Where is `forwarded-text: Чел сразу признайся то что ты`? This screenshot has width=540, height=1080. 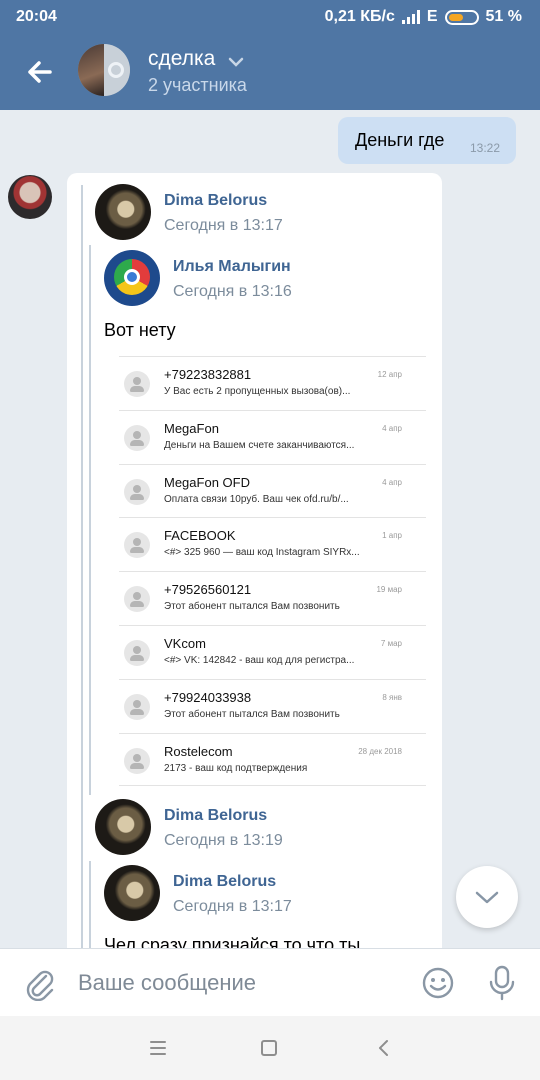 forwarded-text: Чел сразу признайся то что ты is located at coordinates (232, 941).